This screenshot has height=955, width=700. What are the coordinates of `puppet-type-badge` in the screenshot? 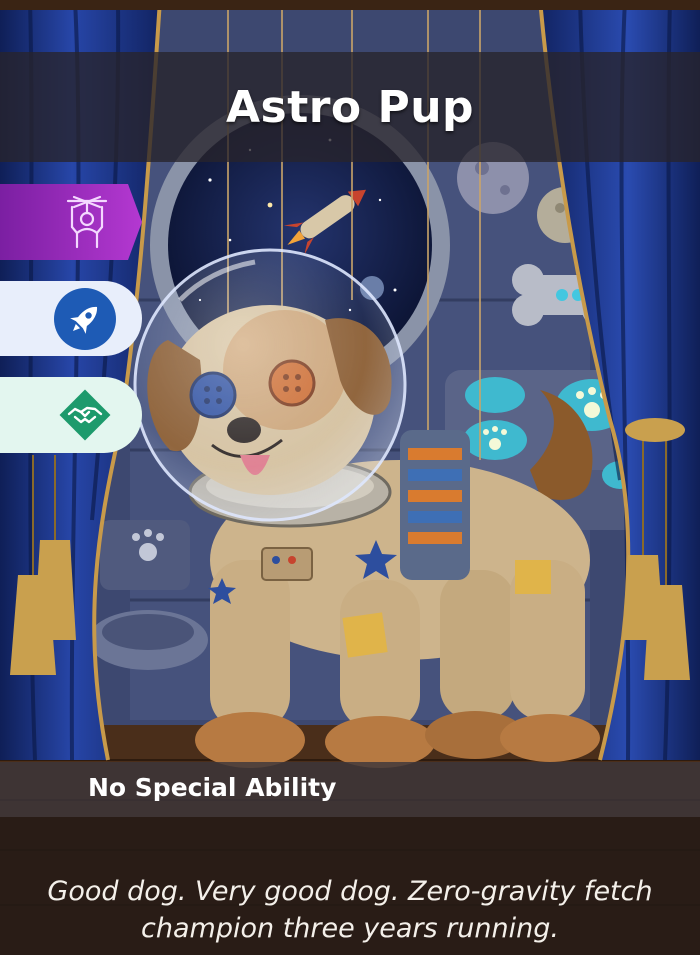 It's located at (71, 222).